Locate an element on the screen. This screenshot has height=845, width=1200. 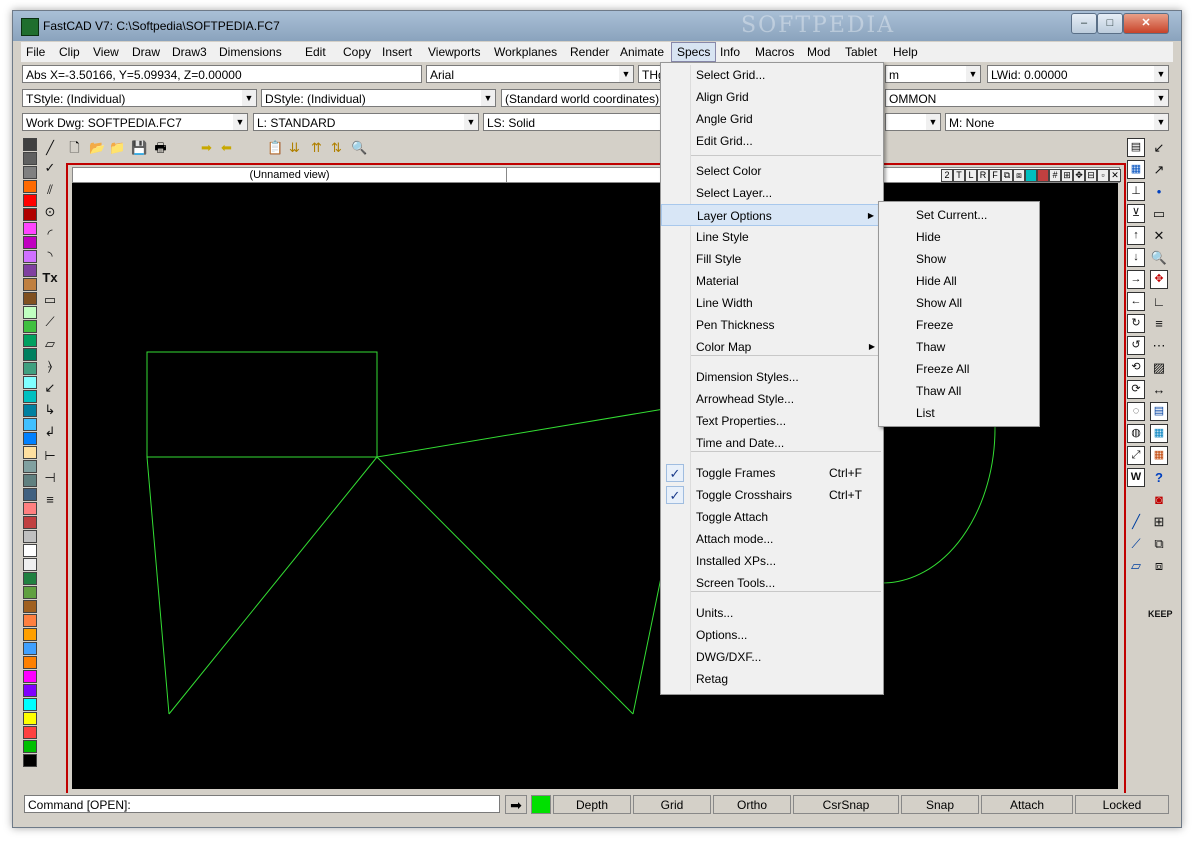
circle-tool-icon: ⊙ is located at coordinates (50, 212).